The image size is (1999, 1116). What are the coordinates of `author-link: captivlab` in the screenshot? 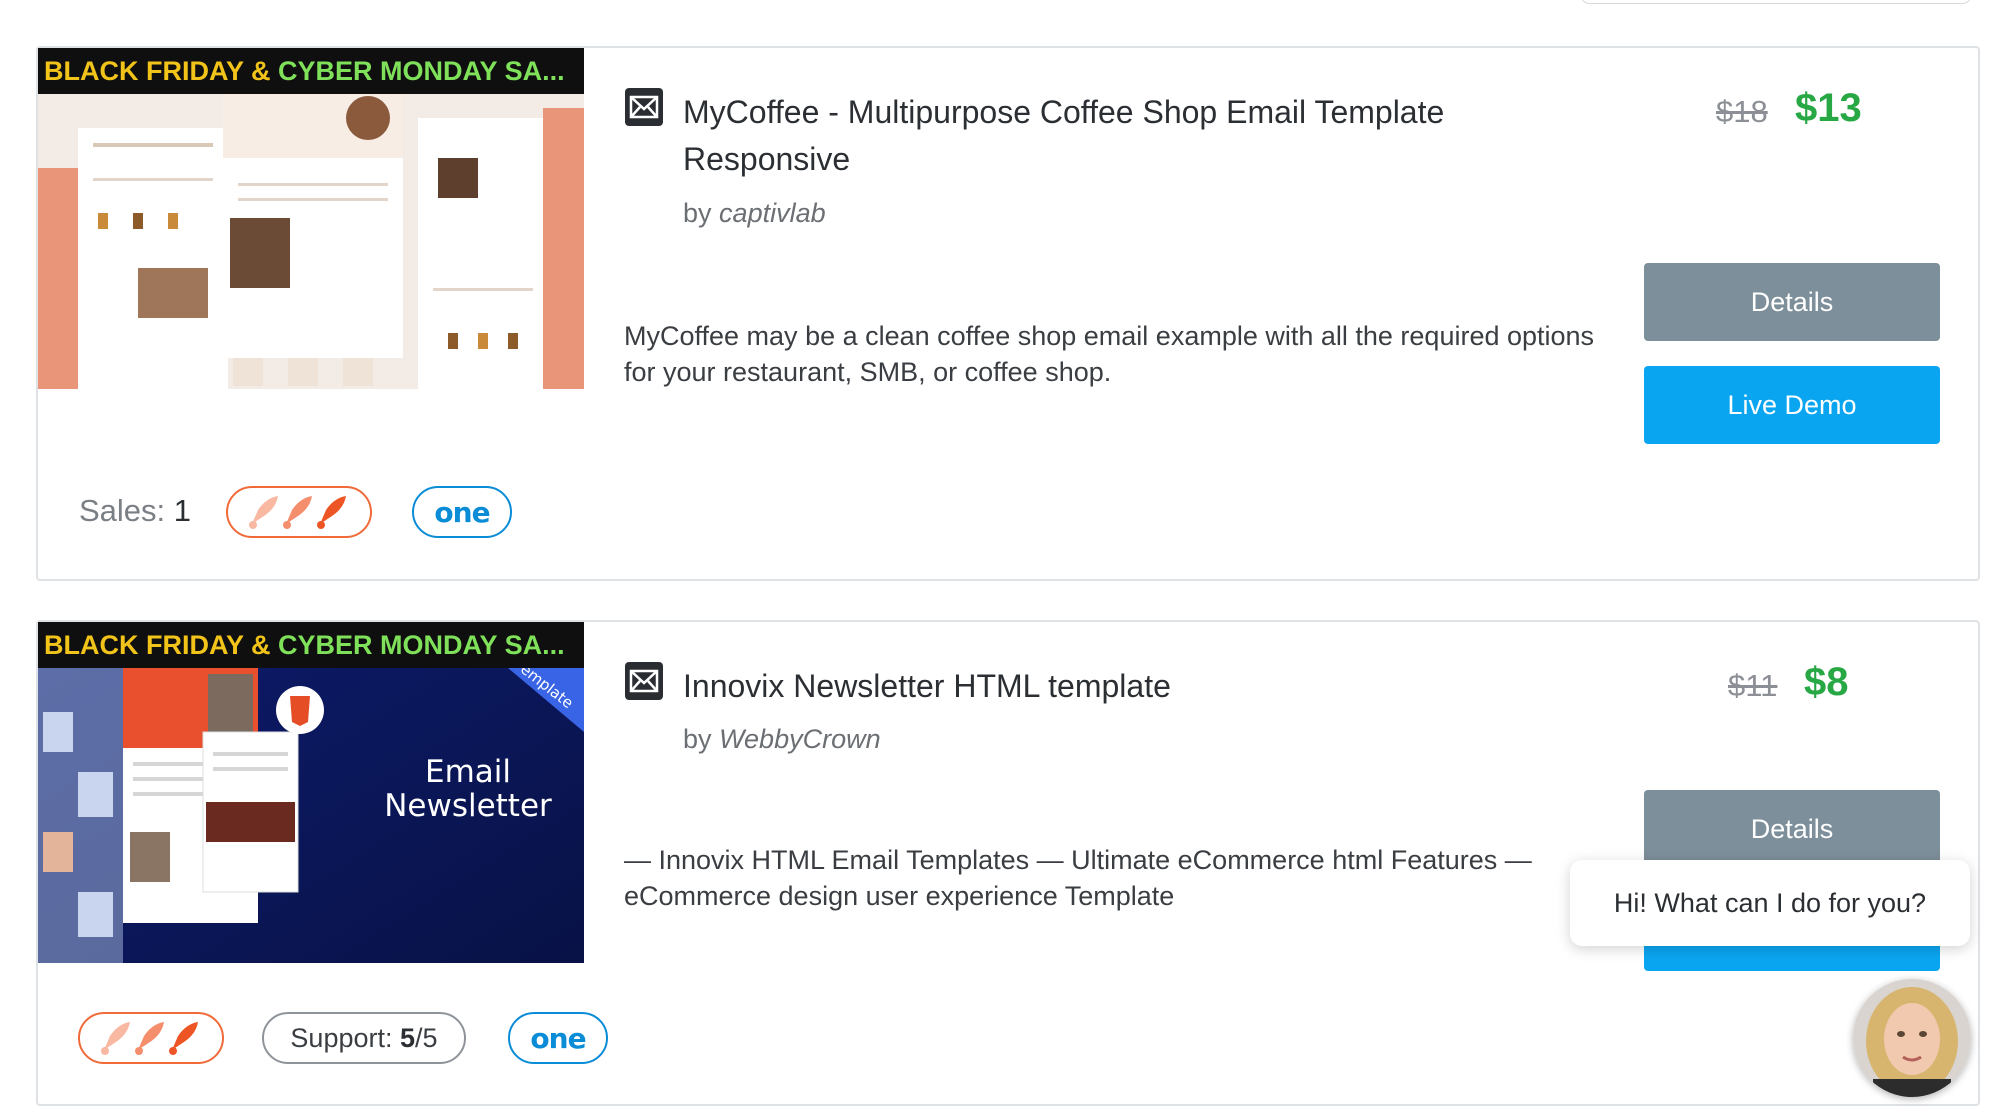 It's located at (772, 213).